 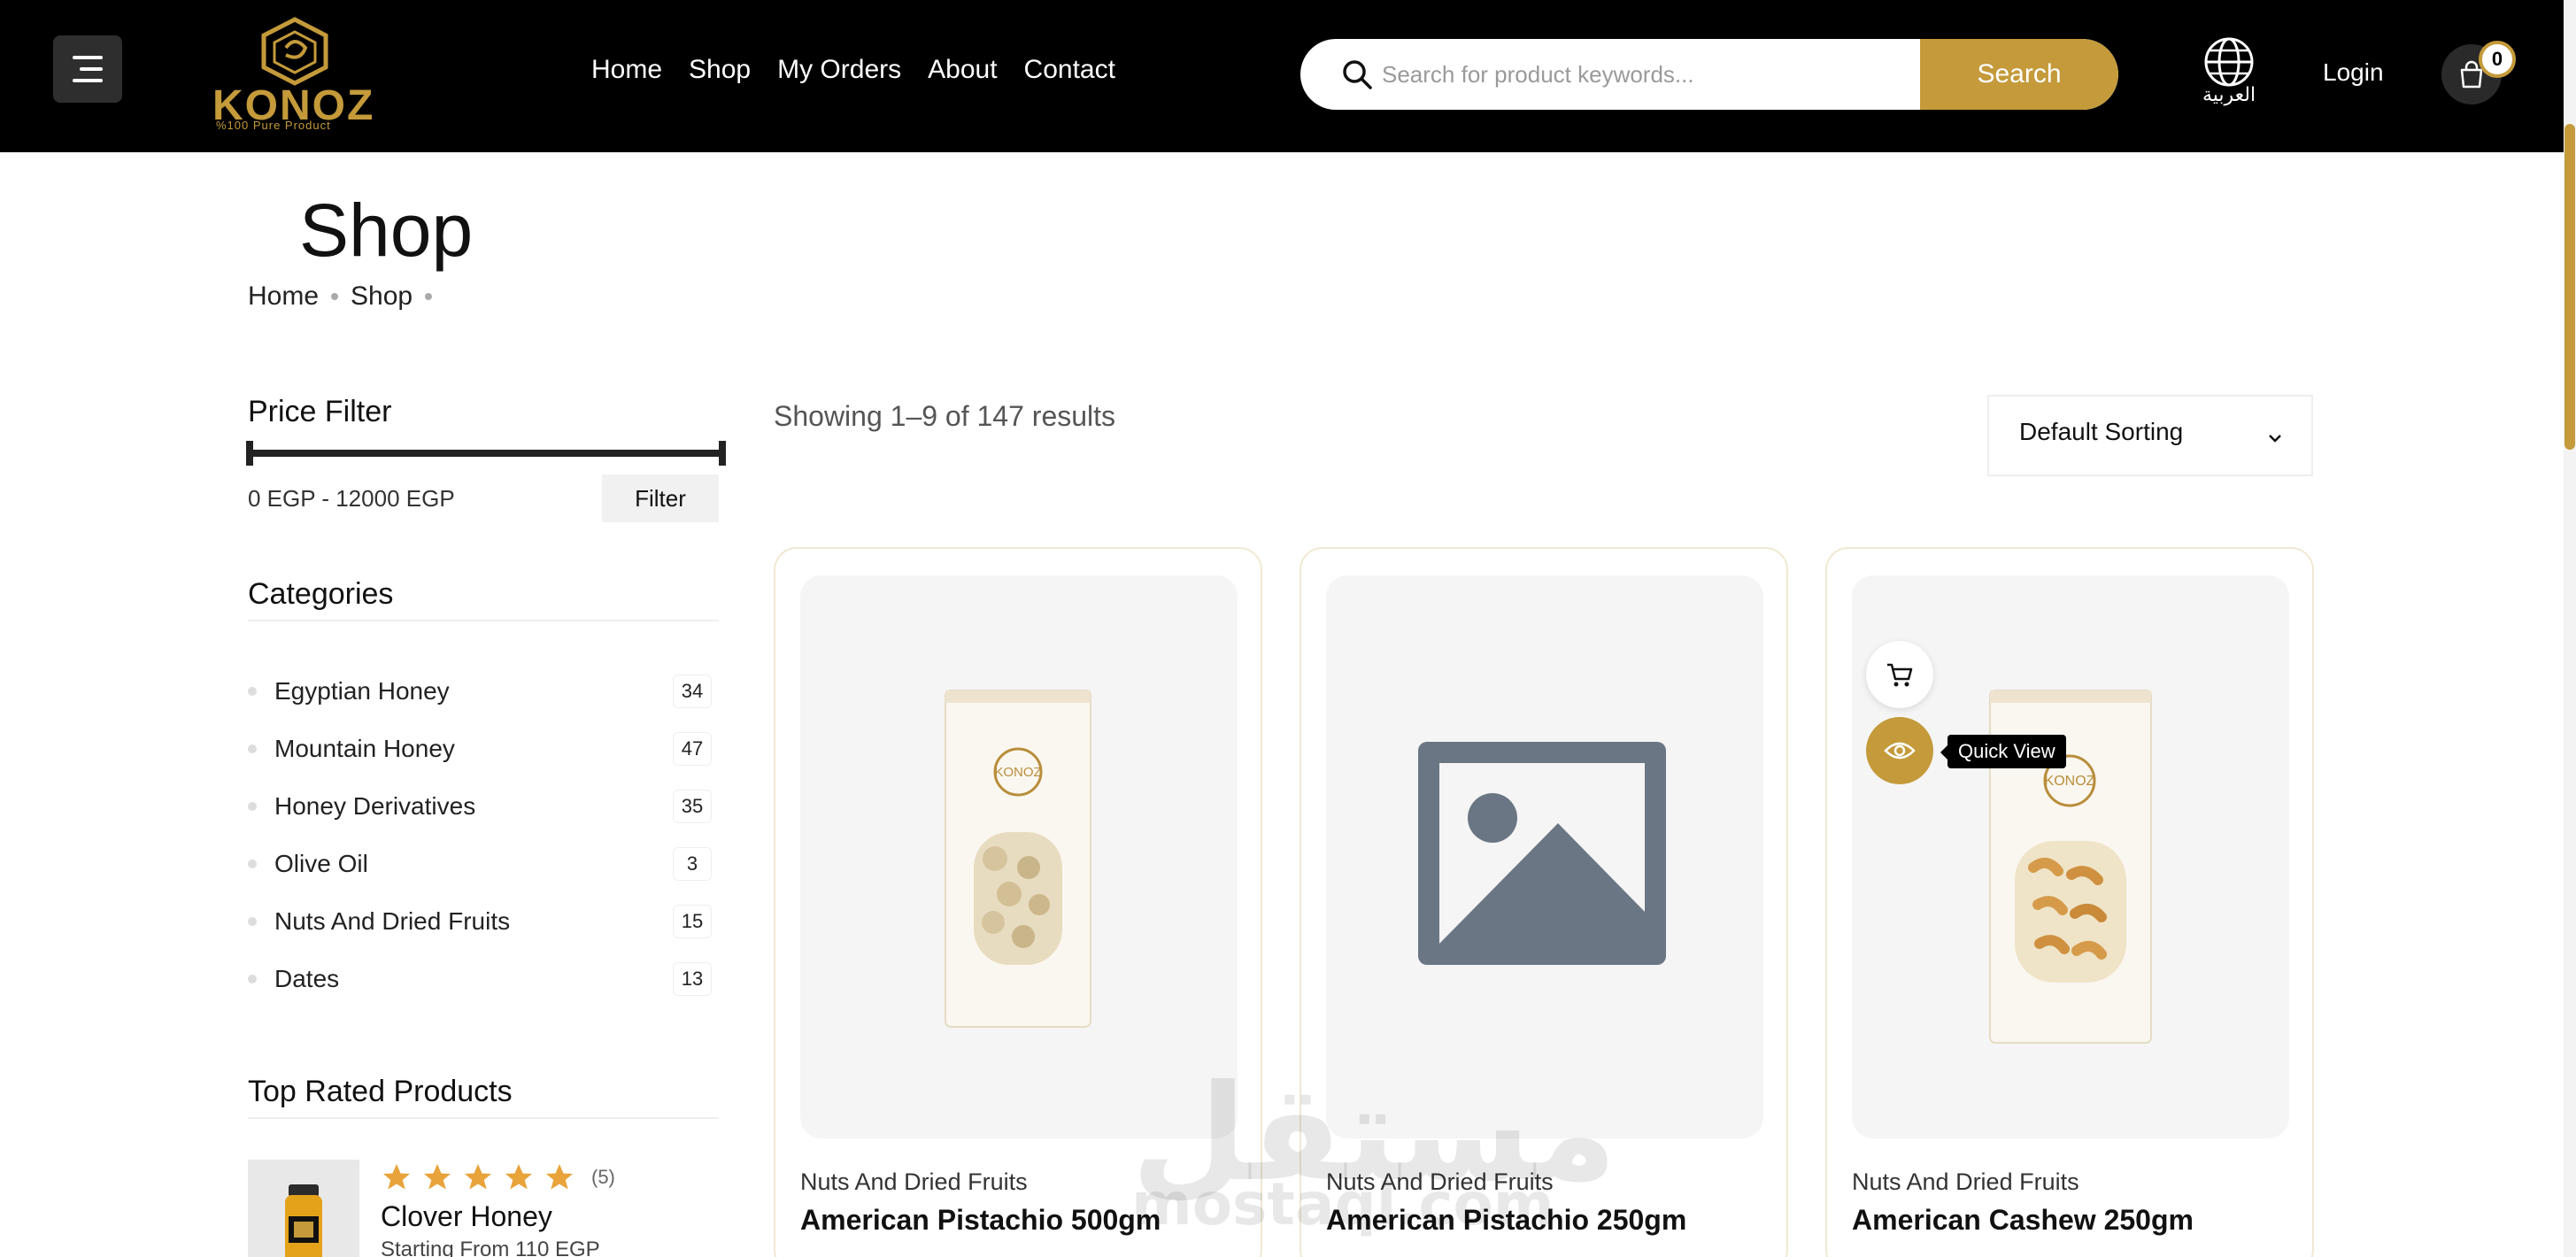 What do you see at coordinates (303, 1220) in the screenshot?
I see `honey-jar-icon` at bounding box center [303, 1220].